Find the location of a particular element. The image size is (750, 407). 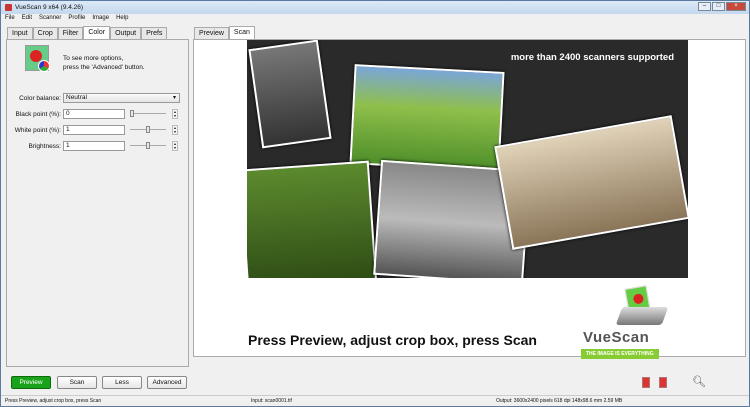

white-point-input: 1 is located at coordinates (94, 130).